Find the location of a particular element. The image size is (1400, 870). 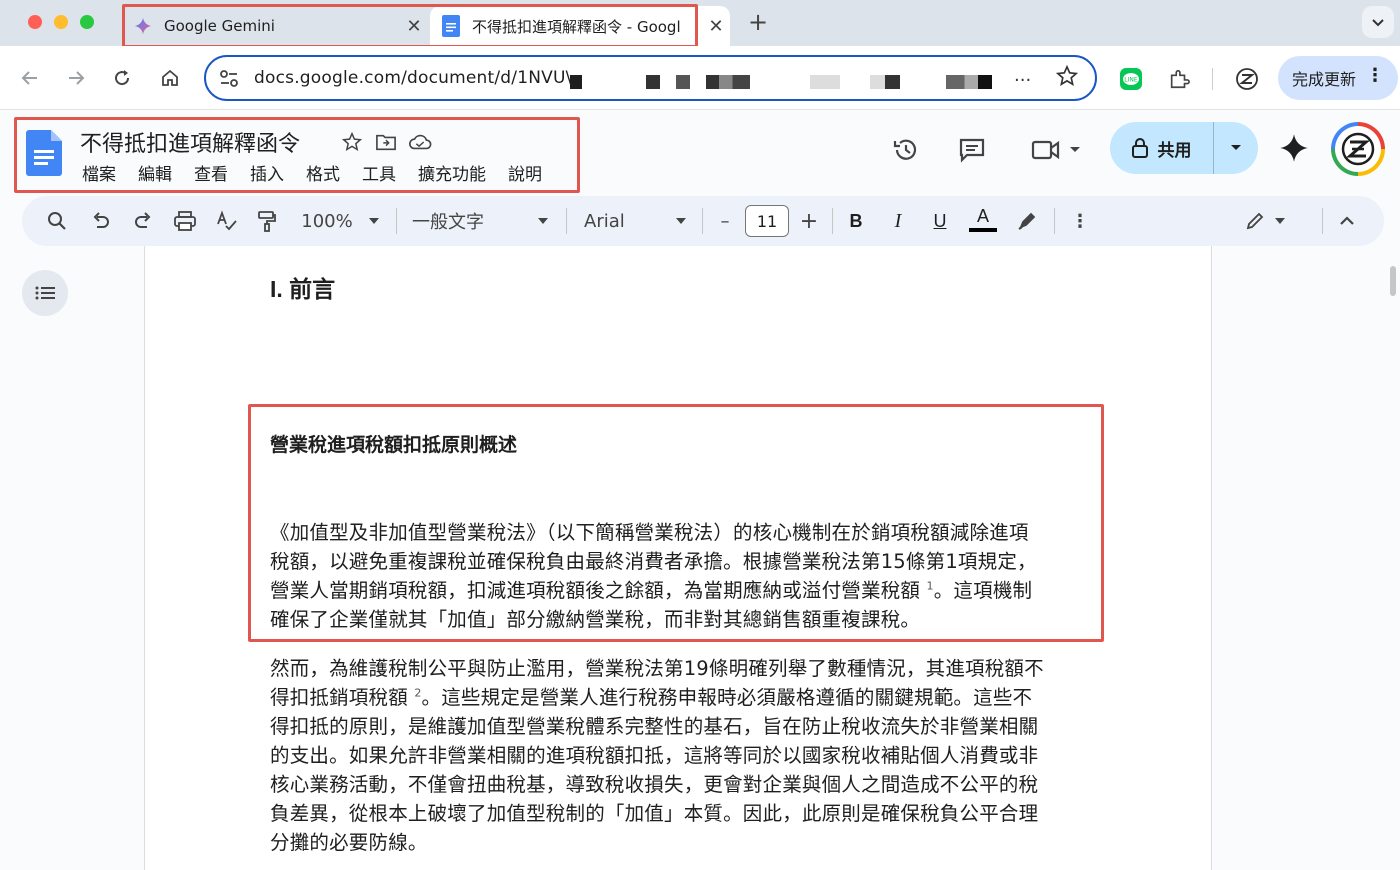

cloud-saved-icon is located at coordinates (420, 142).